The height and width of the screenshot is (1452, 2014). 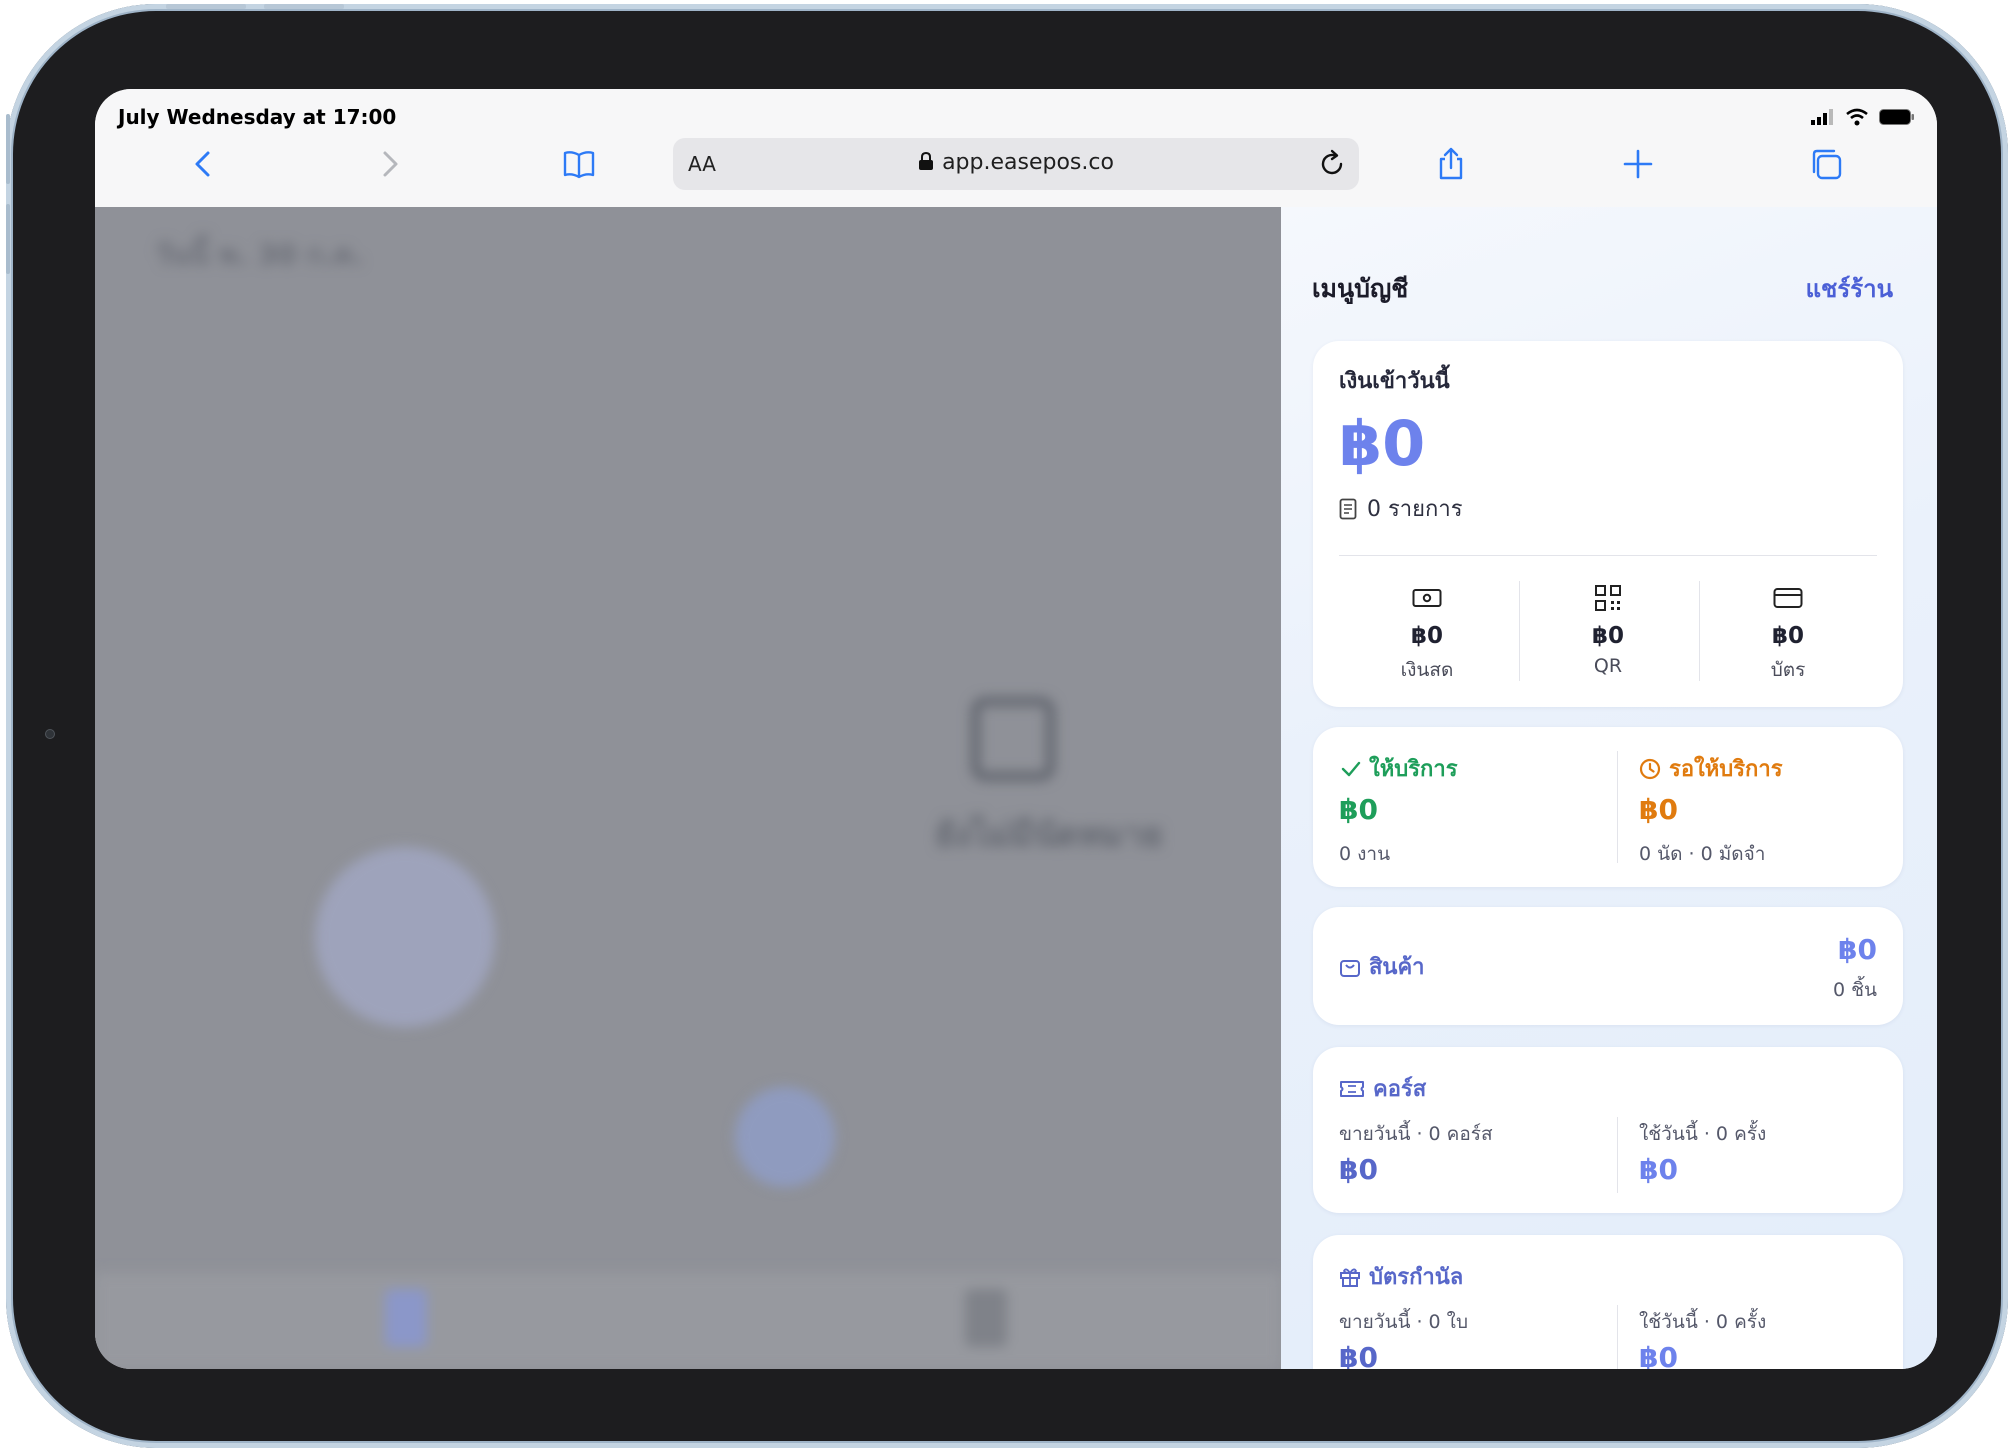 What do you see at coordinates (1400, 1089) in the screenshot?
I see `courses-label: คอร์ส` at bounding box center [1400, 1089].